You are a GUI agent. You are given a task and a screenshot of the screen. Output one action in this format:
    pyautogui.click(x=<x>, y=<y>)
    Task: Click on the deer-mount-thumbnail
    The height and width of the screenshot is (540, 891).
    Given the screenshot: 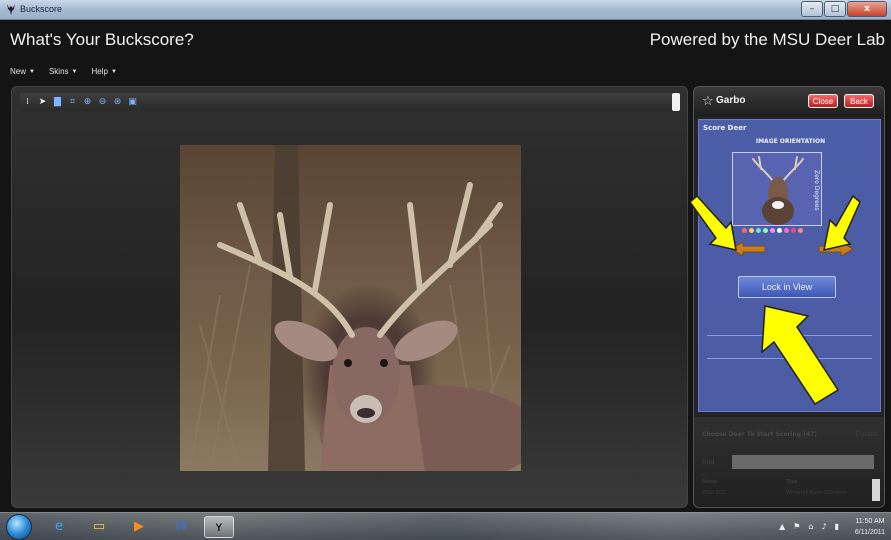 What is the action you would take?
    pyautogui.click(x=778, y=190)
    